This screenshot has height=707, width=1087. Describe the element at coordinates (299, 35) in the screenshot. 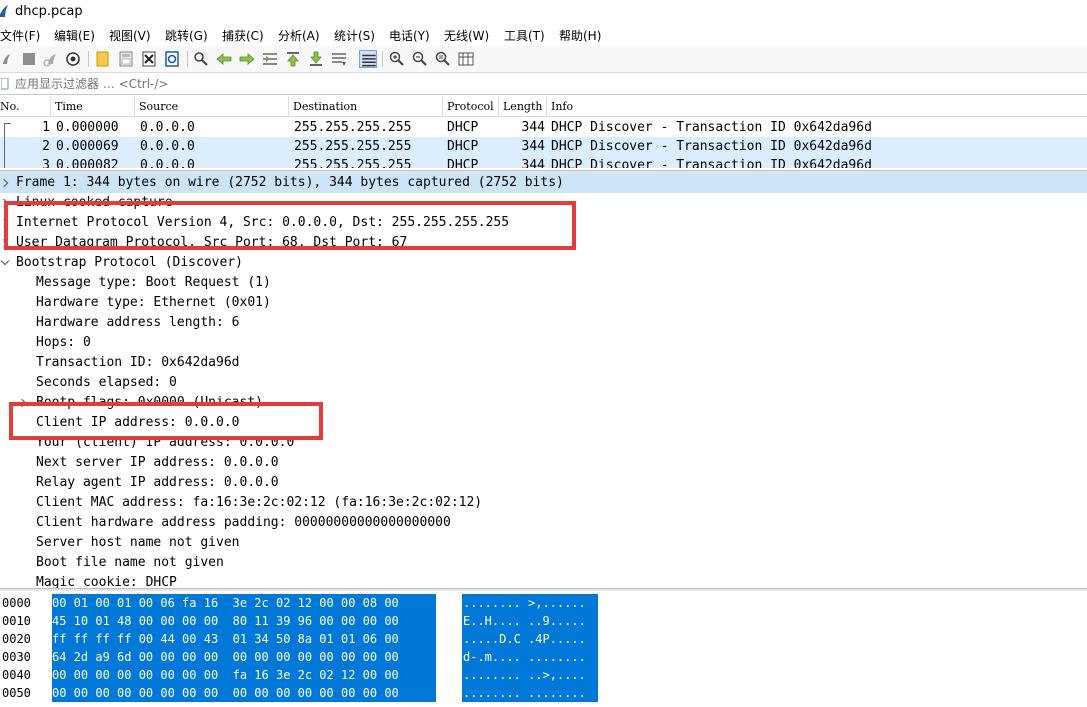

I see `menu-analyze: 分析(A)` at that location.